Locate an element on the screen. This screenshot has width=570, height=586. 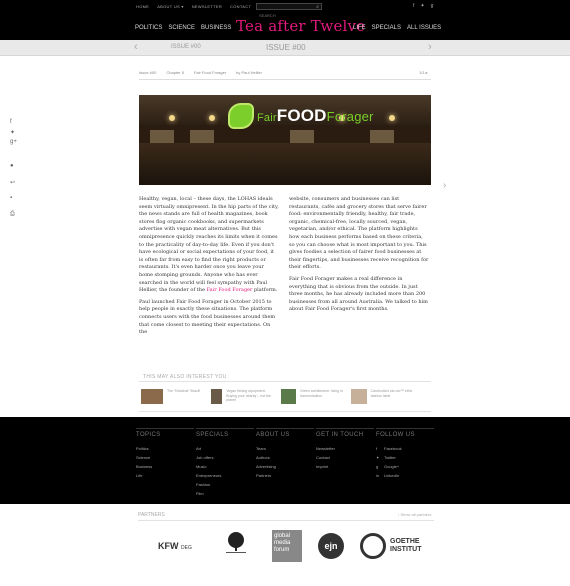
footer-link: Newsletter is located at coordinates (345, 448).